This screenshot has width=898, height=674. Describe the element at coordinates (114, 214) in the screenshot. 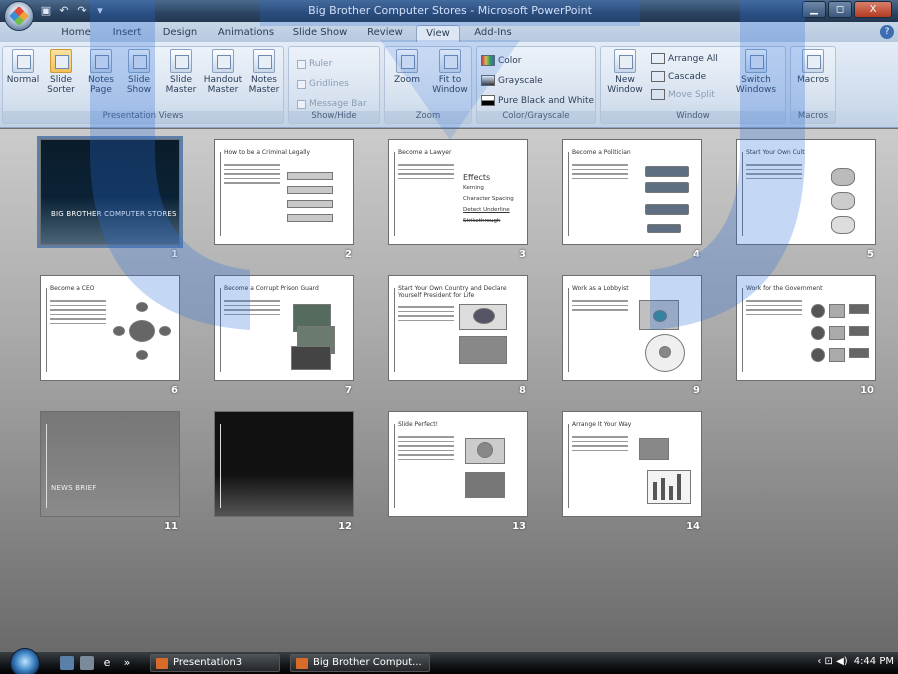

I see `slide-1-title: BIG BROTHER COMPUTER STORES` at that location.